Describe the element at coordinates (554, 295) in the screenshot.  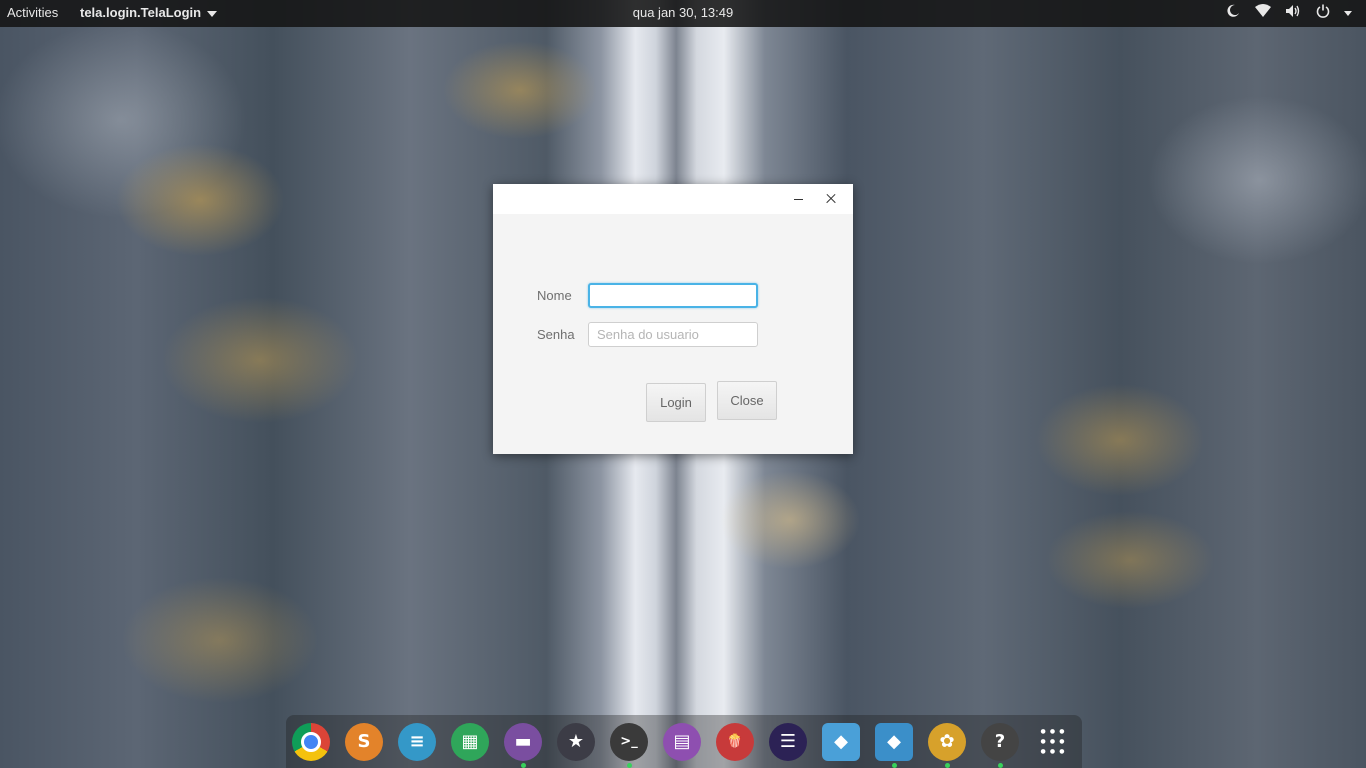
I see `nome-label: Nome` at that location.